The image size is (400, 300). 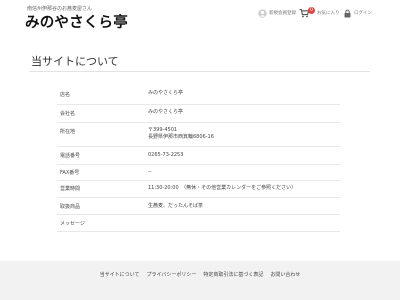 I want to click on info-value: 11:30-20:00 （無休・その他営業カレンダーをご参照ください）, so click(x=222, y=188).